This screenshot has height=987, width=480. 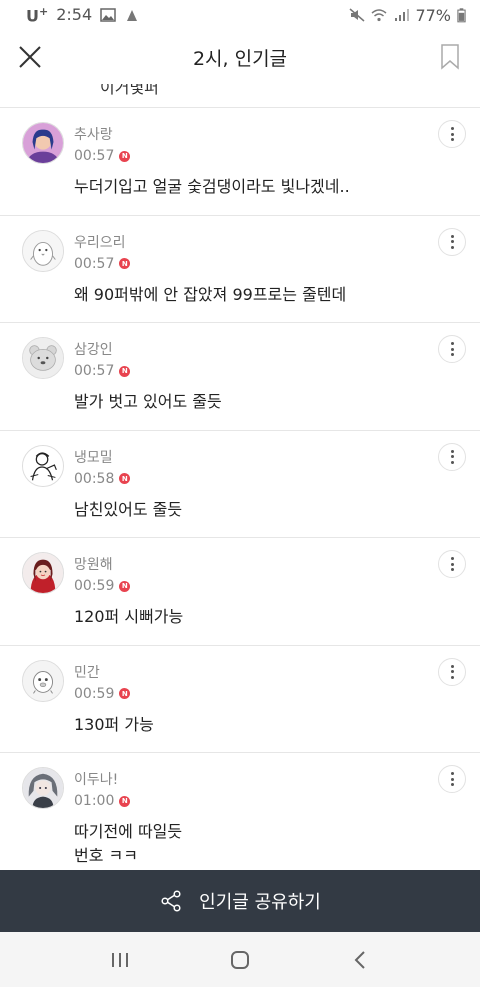 I want to click on home-button, so click(x=240, y=960).